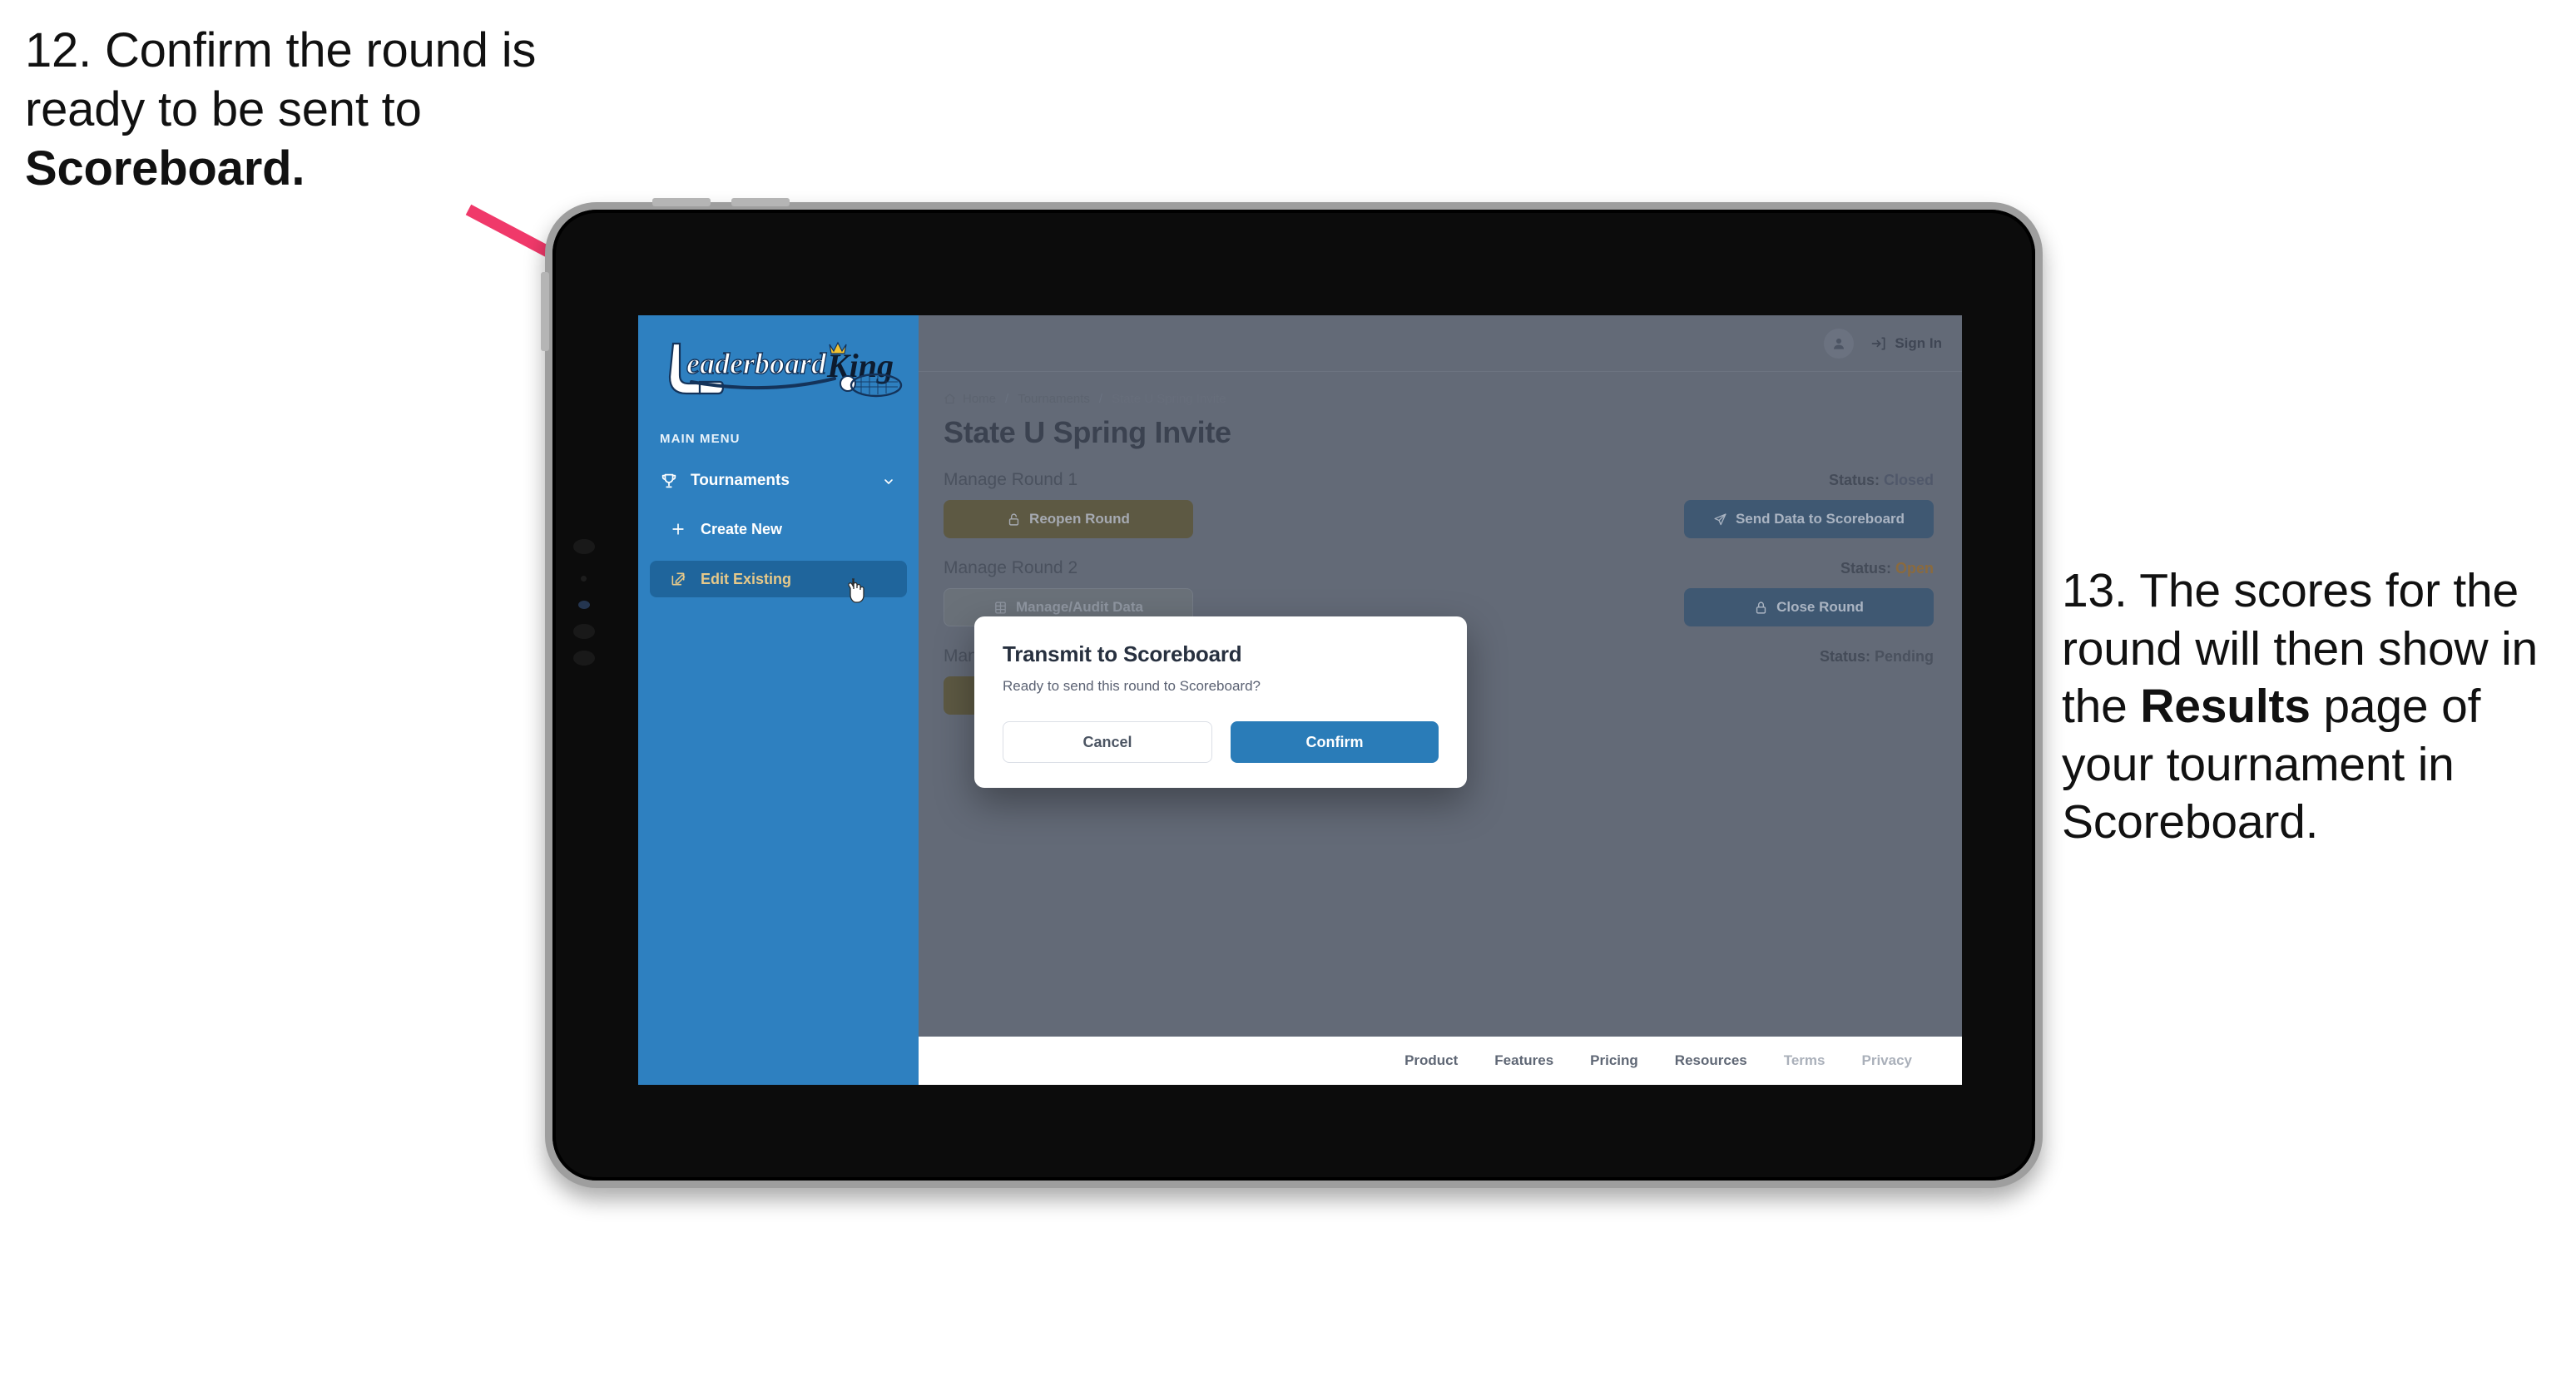  Describe the element at coordinates (281, 79) in the screenshot. I see `annotation-step-12-text: Confirm the round is ready to be sent to` at that location.